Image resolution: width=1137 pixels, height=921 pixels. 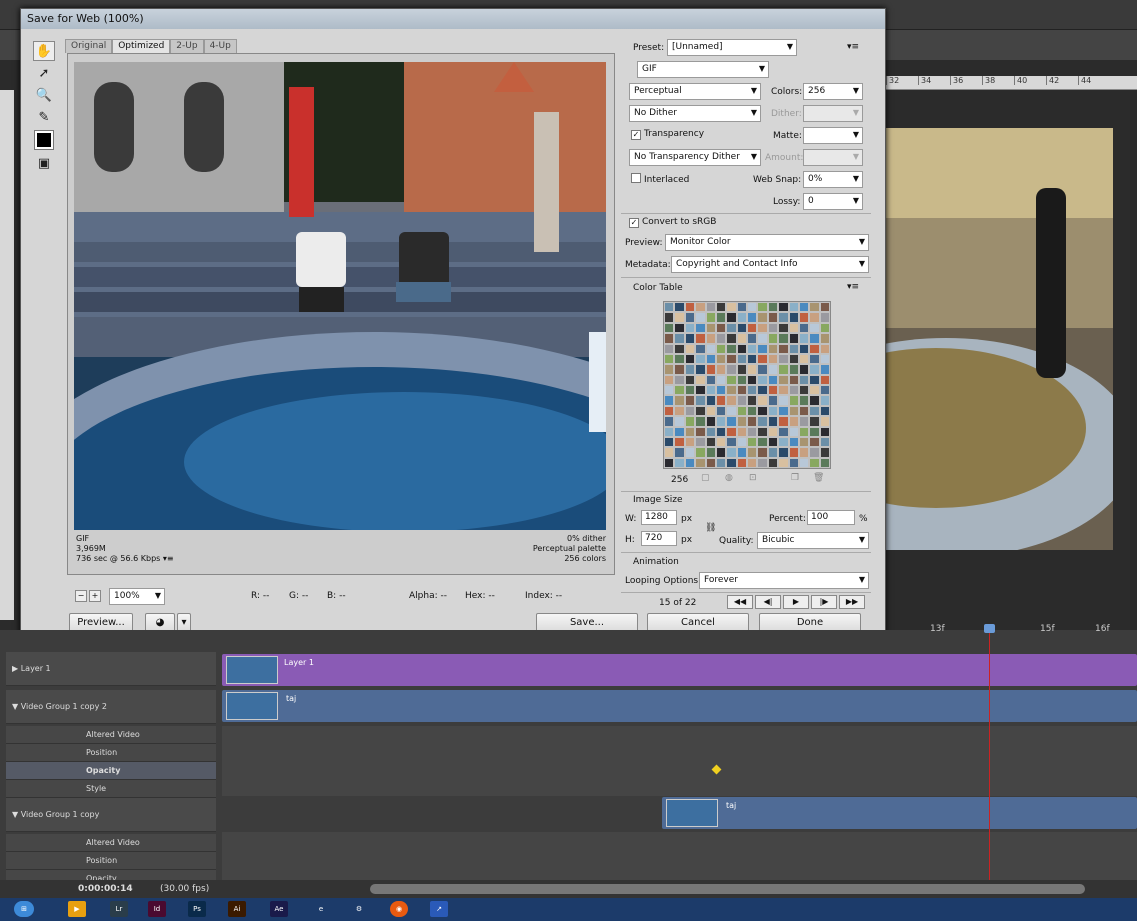 I want to click on map-selected-icon: ▢, so click(x=705, y=478).